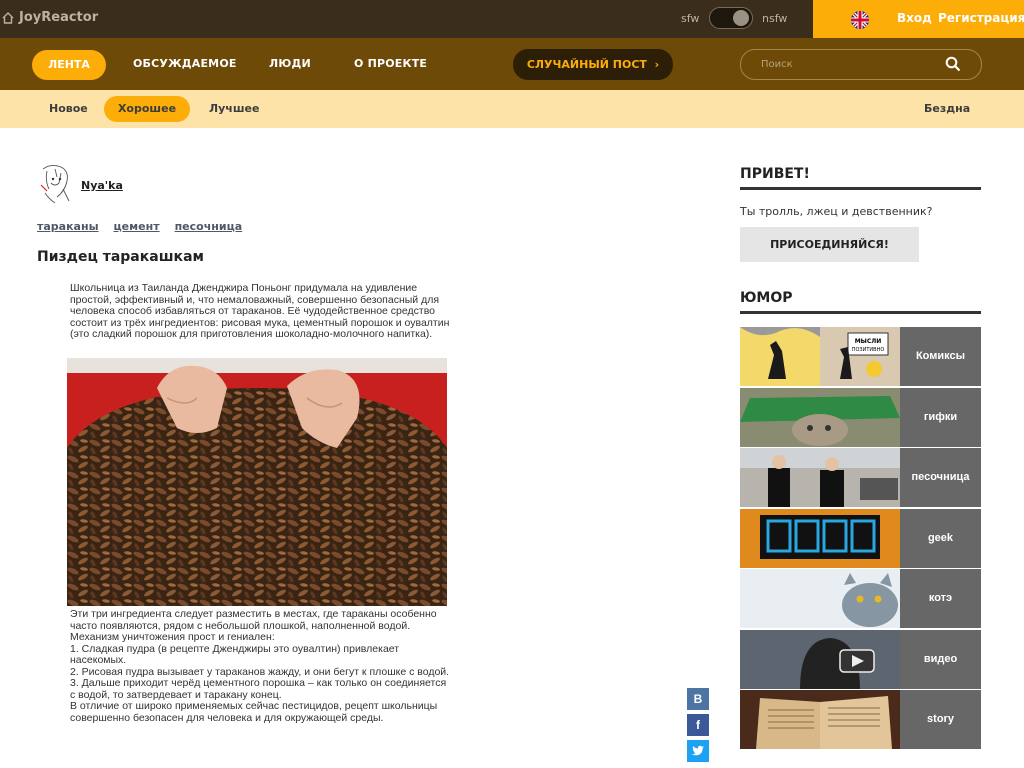  What do you see at coordinates (512, 109) in the screenshot?
I see `sub-nav: Новое Хорошее Лучшее Бездна` at bounding box center [512, 109].